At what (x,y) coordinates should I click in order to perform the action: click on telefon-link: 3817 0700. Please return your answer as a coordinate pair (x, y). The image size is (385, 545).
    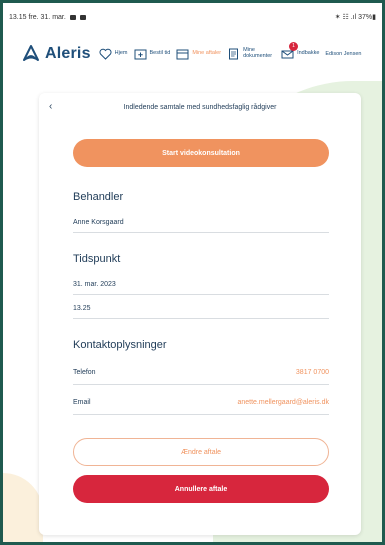
    Looking at the image, I should click on (312, 372).